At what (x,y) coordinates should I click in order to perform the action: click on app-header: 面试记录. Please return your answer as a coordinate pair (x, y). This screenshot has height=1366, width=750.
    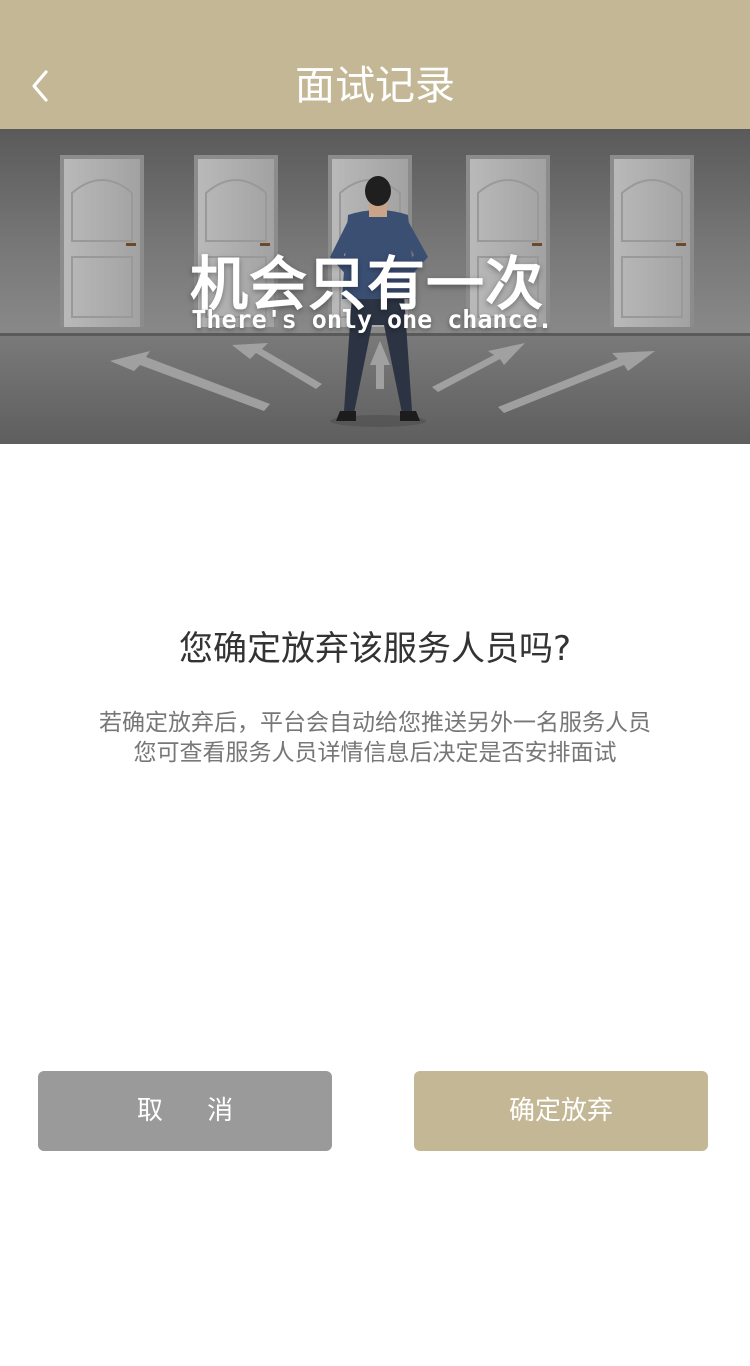
    Looking at the image, I should click on (375, 64).